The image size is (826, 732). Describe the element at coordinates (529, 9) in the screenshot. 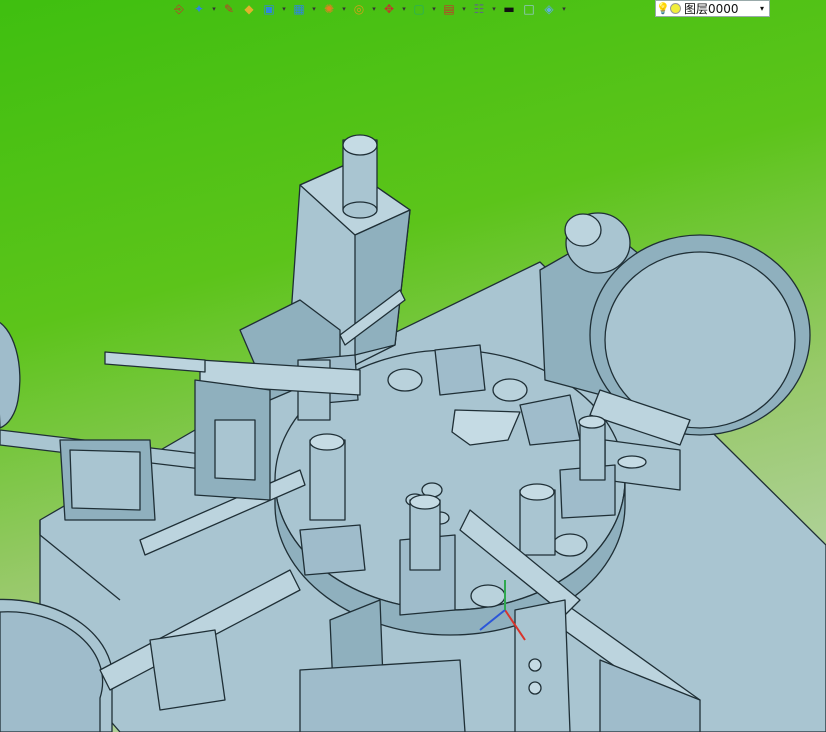

I see `fill-color-icon: □` at that location.